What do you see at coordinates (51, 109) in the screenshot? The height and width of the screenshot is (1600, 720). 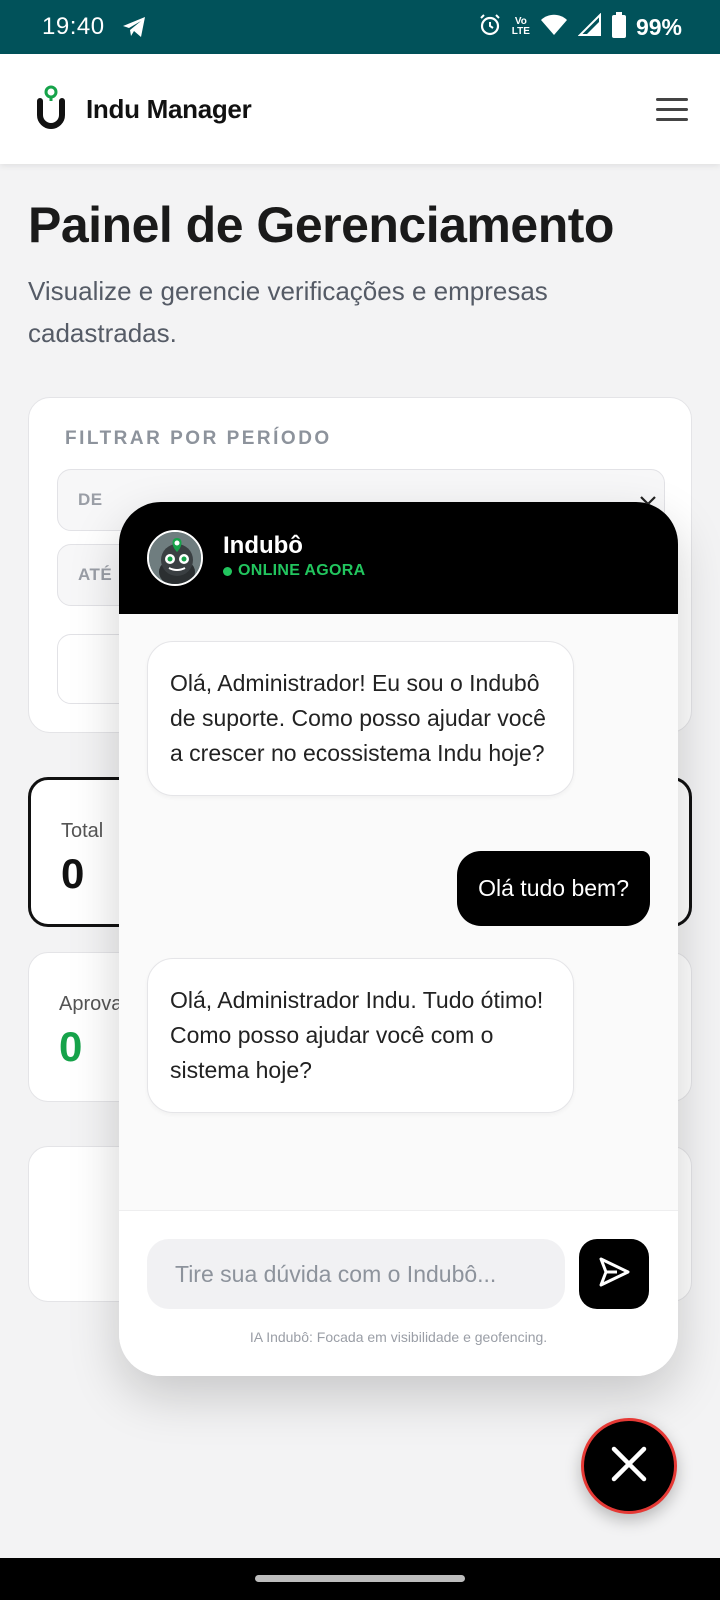 I see `indu-logo-icon` at bounding box center [51, 109].